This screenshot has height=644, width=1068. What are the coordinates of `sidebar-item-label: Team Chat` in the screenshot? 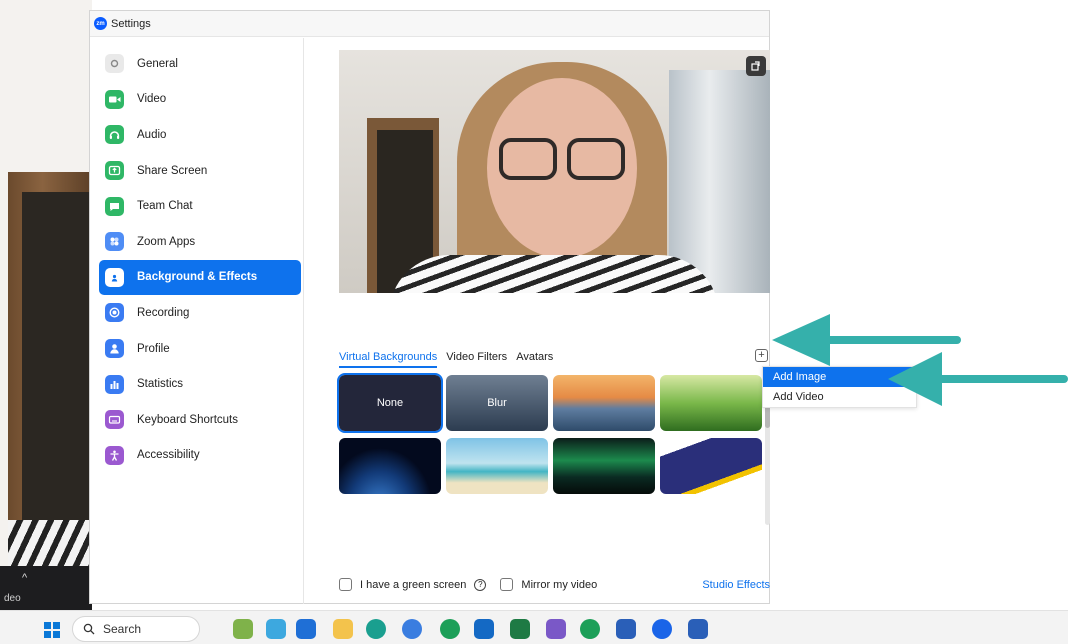 It's located at (165, 206).